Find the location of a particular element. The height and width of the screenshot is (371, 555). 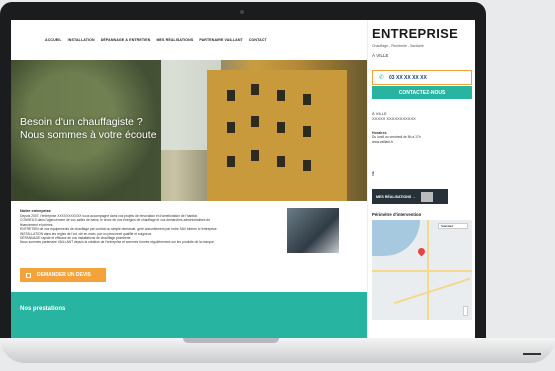

nav-item-contact: CONTACT is located at coordinates (258, 40).